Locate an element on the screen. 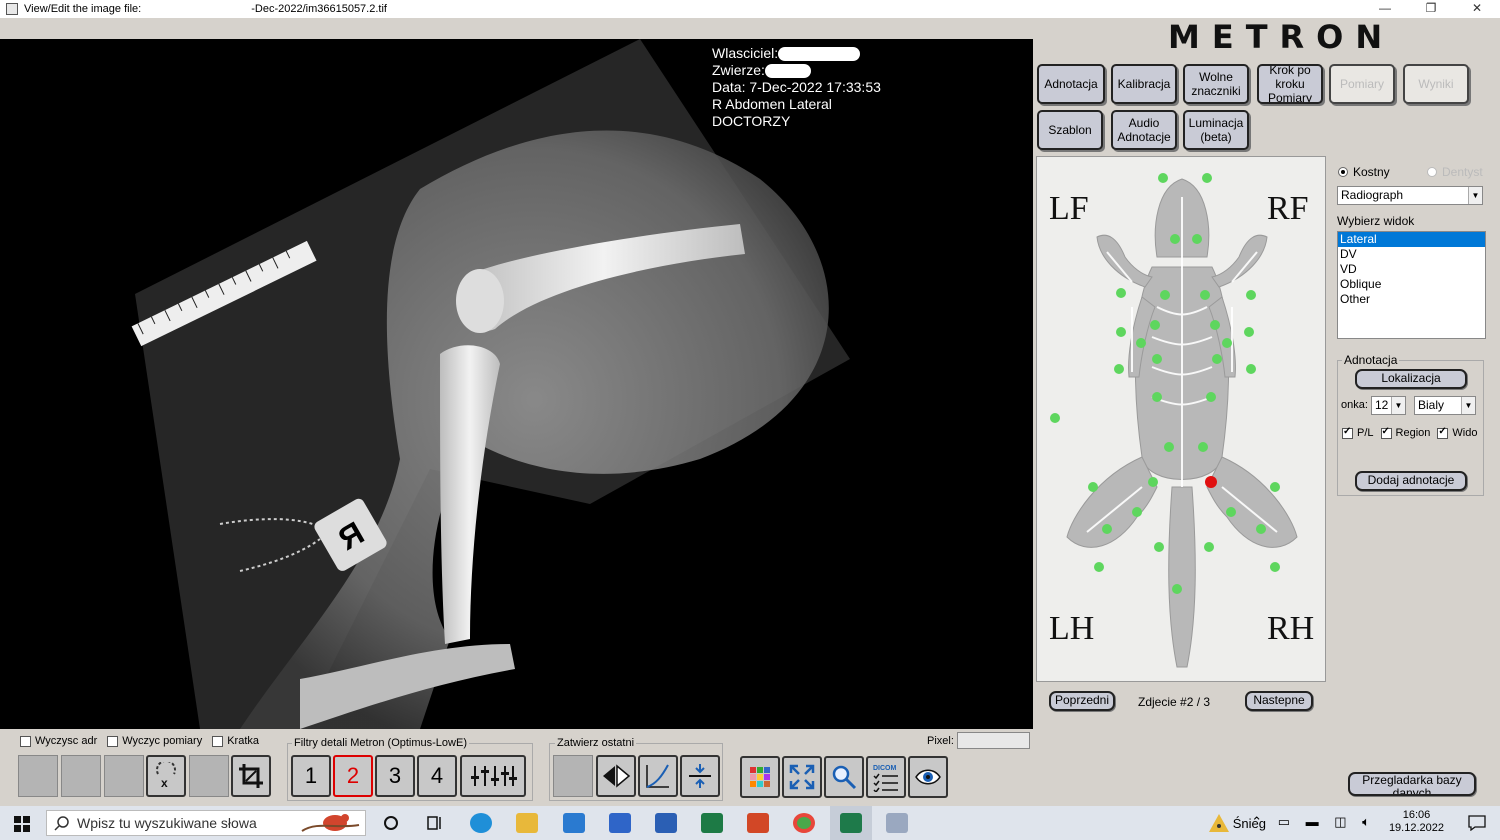 The width and height of the screenshot is (1500, 840). template-button: Szablon is located at coordinates (1070, 130).